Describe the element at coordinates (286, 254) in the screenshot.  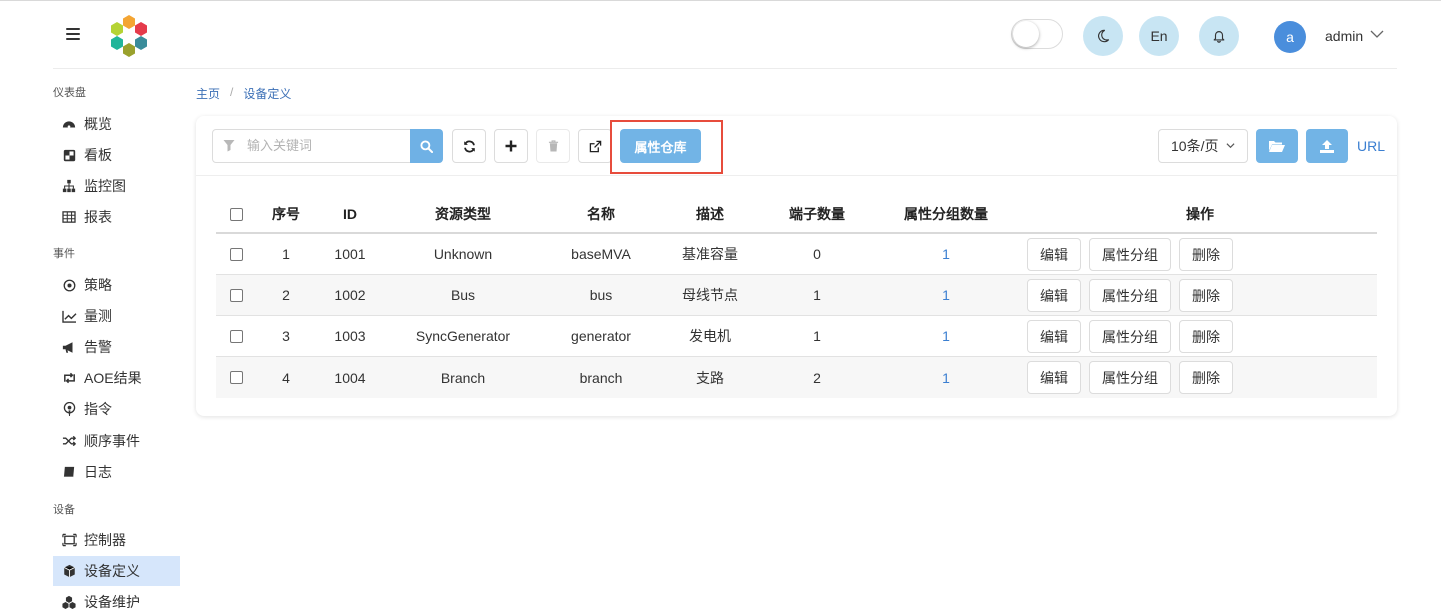
I see `cell-index: 1` at that location.